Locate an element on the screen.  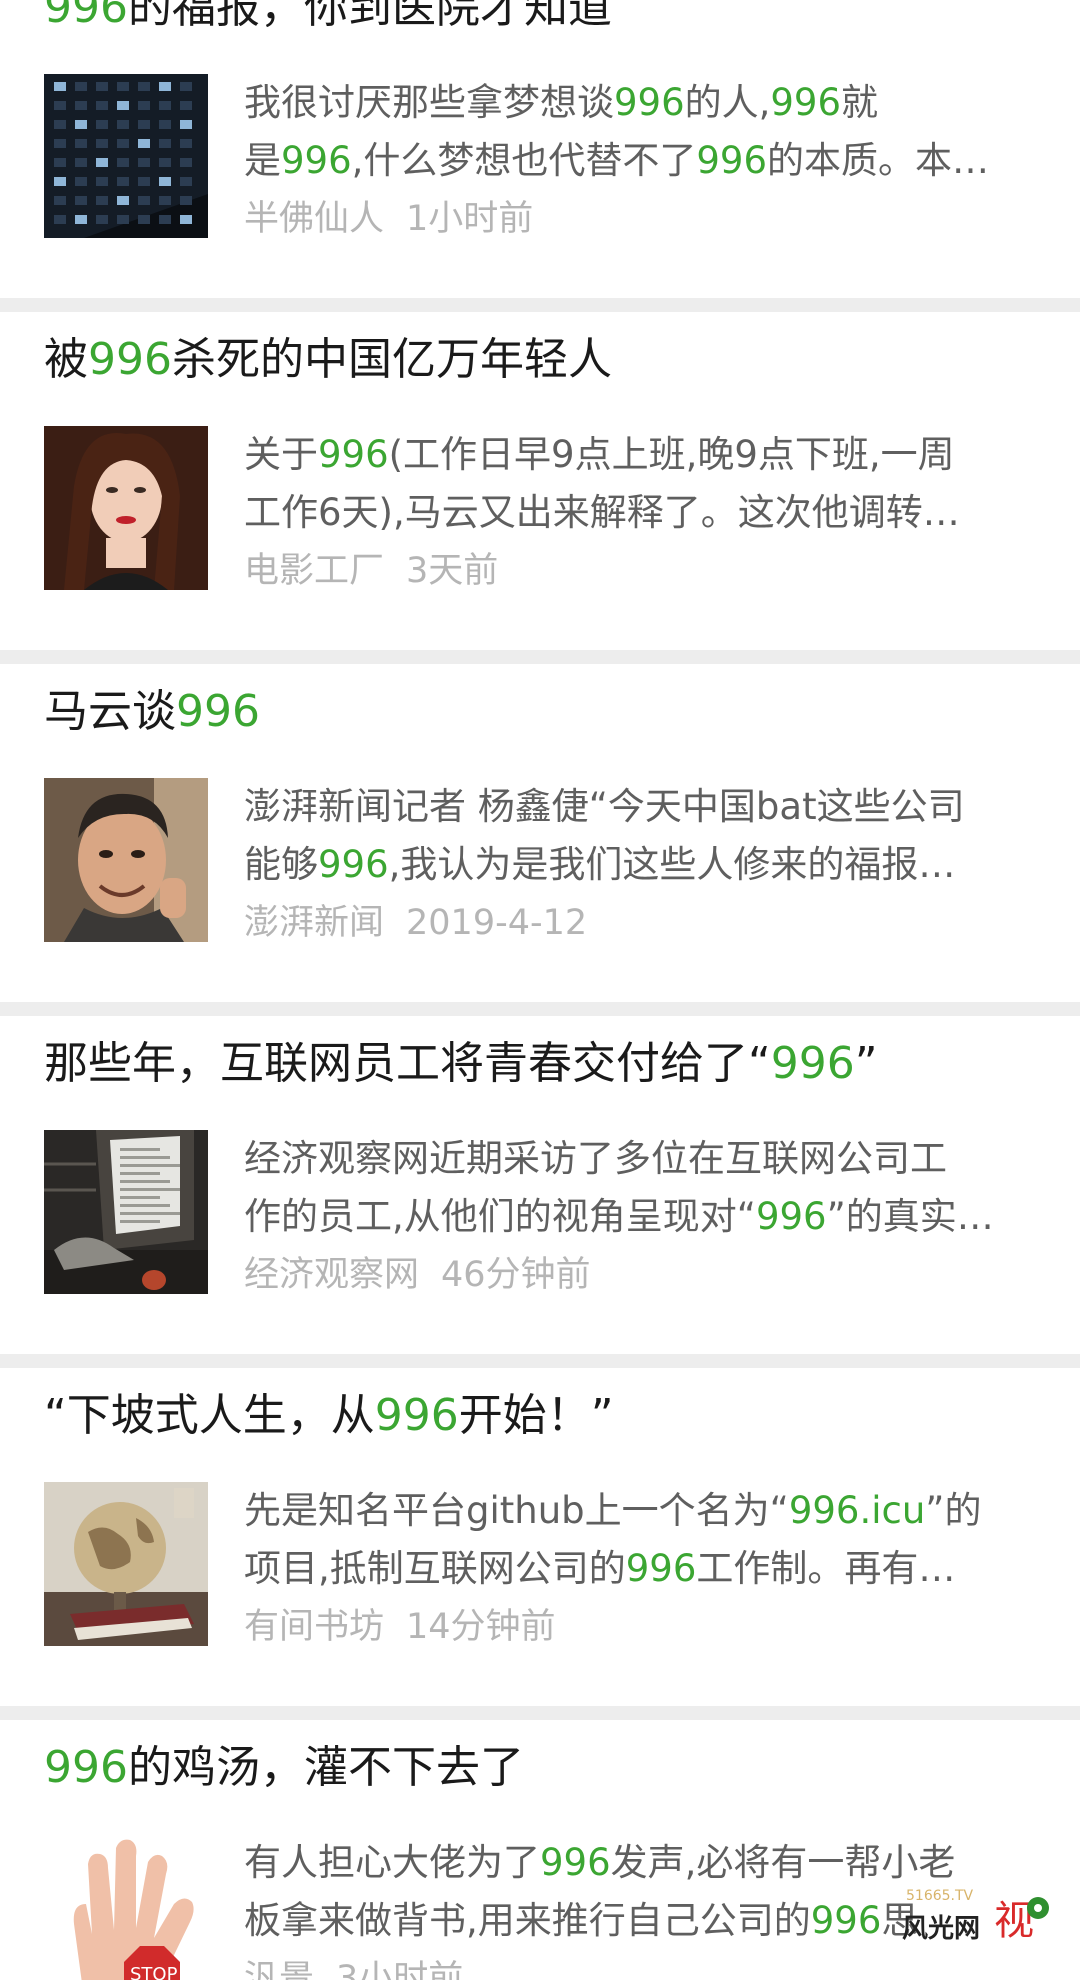
article-title: 被996杀死的中国亿万年轻人 is located at coordinates (542, 360).